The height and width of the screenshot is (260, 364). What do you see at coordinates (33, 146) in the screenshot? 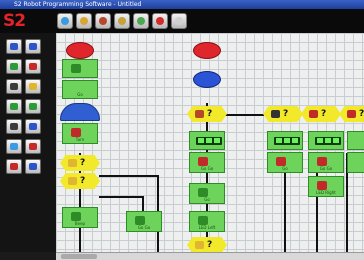
I see `palette-random-button` at bounding box center [33, 146].